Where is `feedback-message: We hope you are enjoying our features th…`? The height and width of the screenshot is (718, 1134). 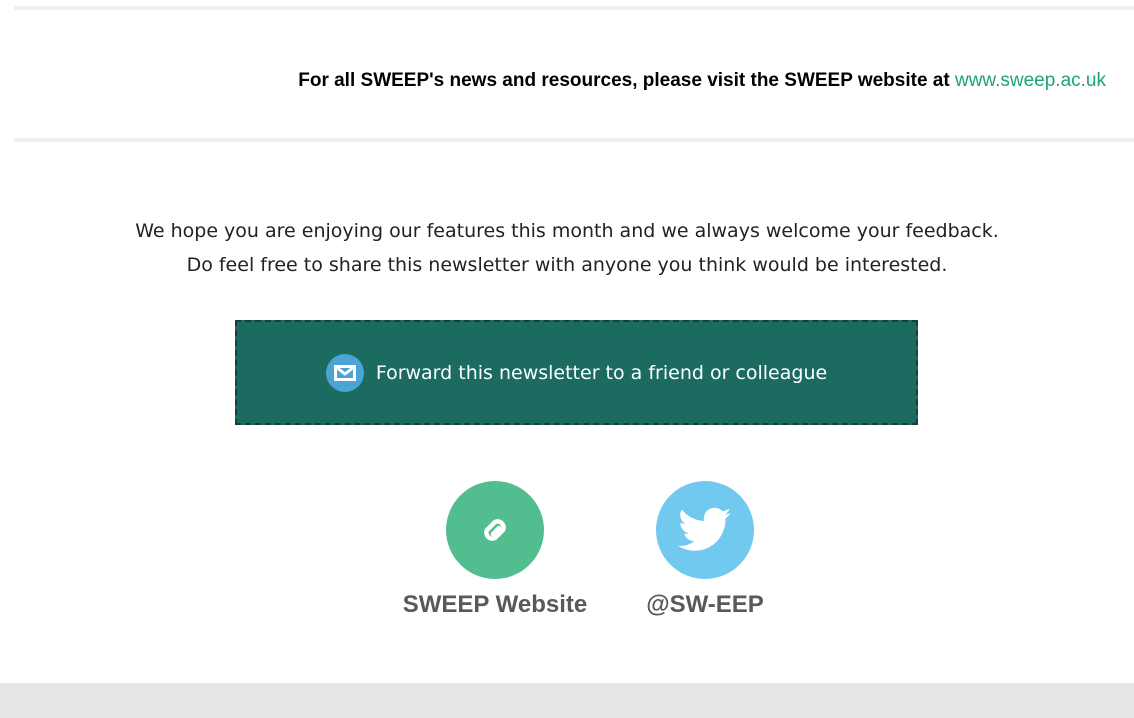
feedback-message: We hope you are enjoying our features th… is located at coordinates (567, 248).